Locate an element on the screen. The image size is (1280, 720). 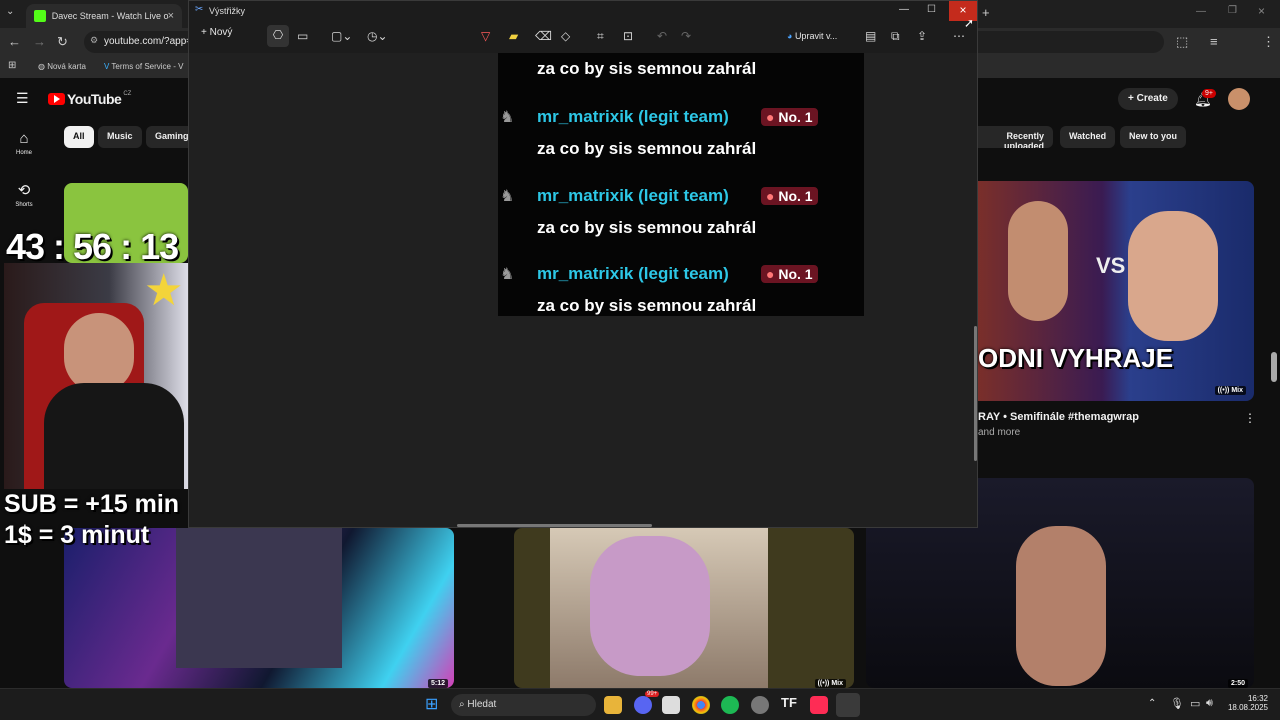
thumbnail-overlay-text: ODNI VYHRAJE is located at coordinates (1076, 358).